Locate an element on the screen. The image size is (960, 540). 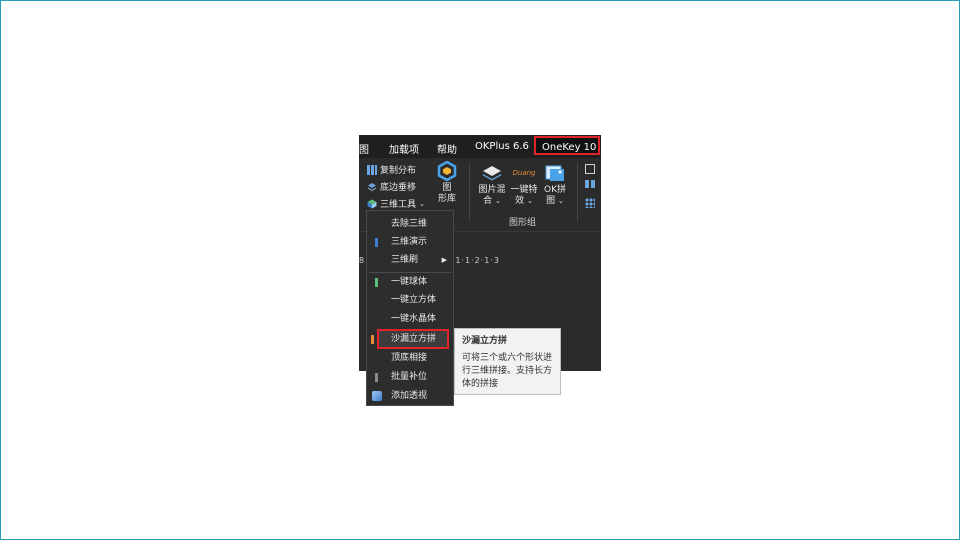
puzzle-image-icon is located at coordinates (555, 173).